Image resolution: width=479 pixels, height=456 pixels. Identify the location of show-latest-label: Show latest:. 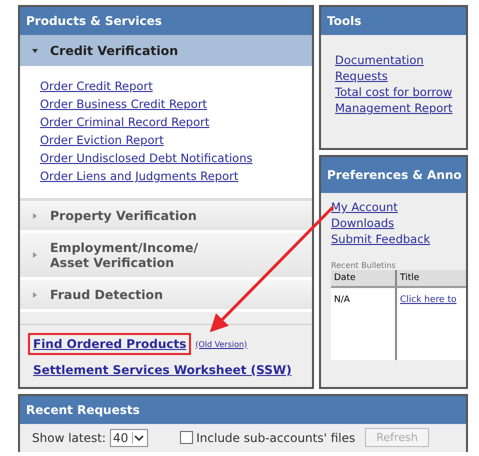
(69, 437).